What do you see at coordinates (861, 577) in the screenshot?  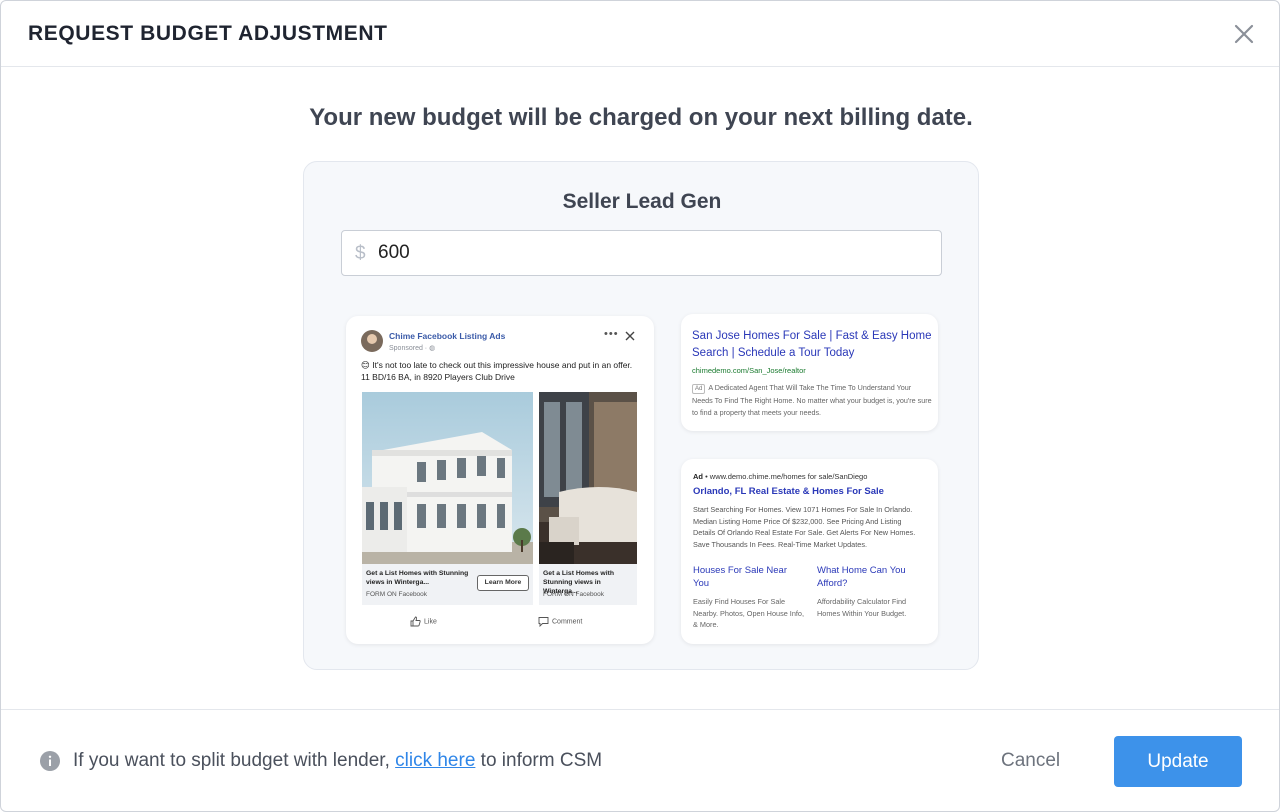 I see `sitelink-title: What Home Can You Afford?` at bounding box center [861, 577].